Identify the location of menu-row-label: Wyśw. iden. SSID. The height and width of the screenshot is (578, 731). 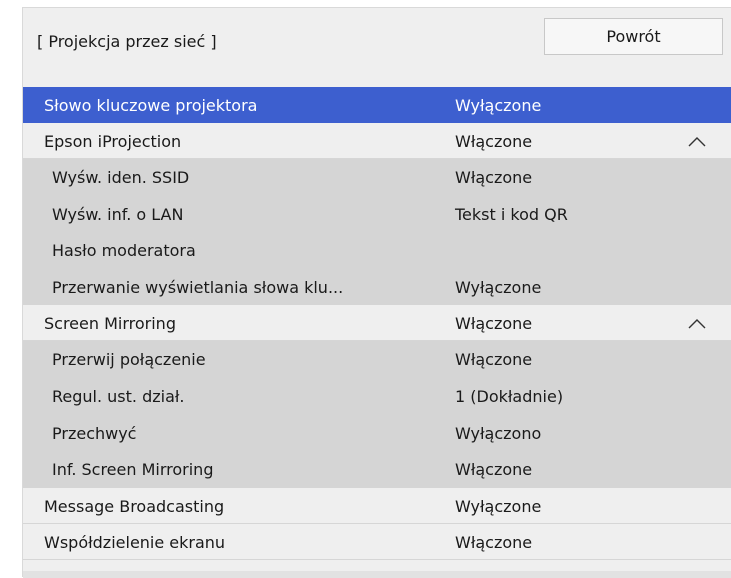
(121, 177).